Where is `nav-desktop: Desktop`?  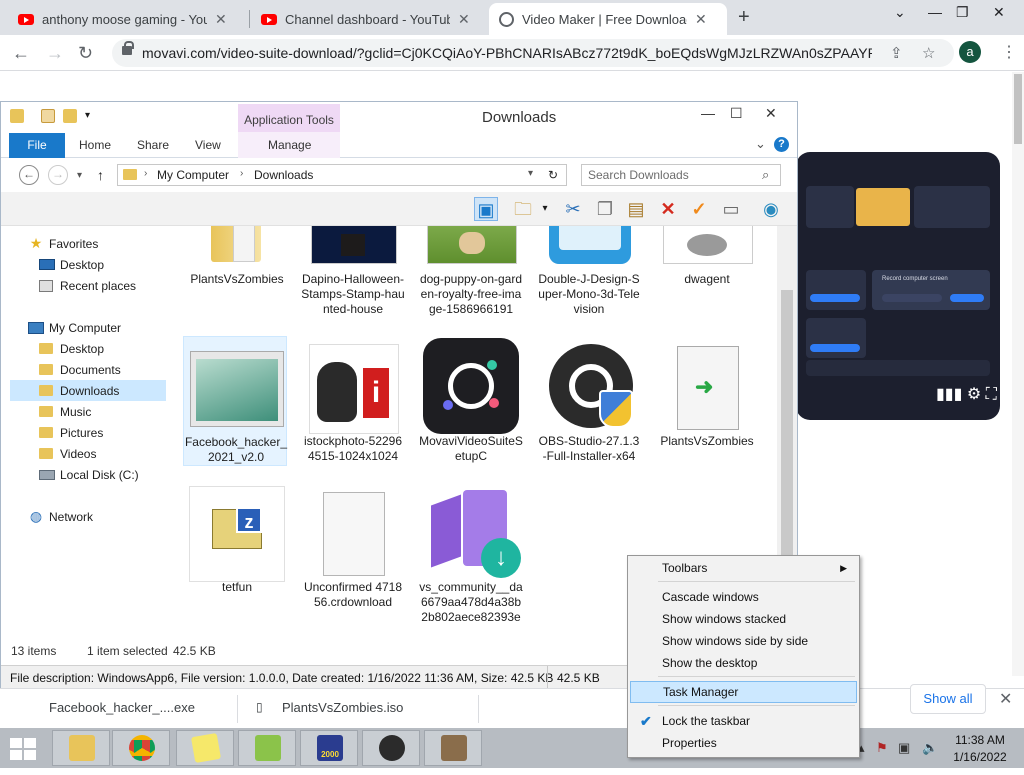 nav-desktop: Desktop is located at coordinates (71, 348).